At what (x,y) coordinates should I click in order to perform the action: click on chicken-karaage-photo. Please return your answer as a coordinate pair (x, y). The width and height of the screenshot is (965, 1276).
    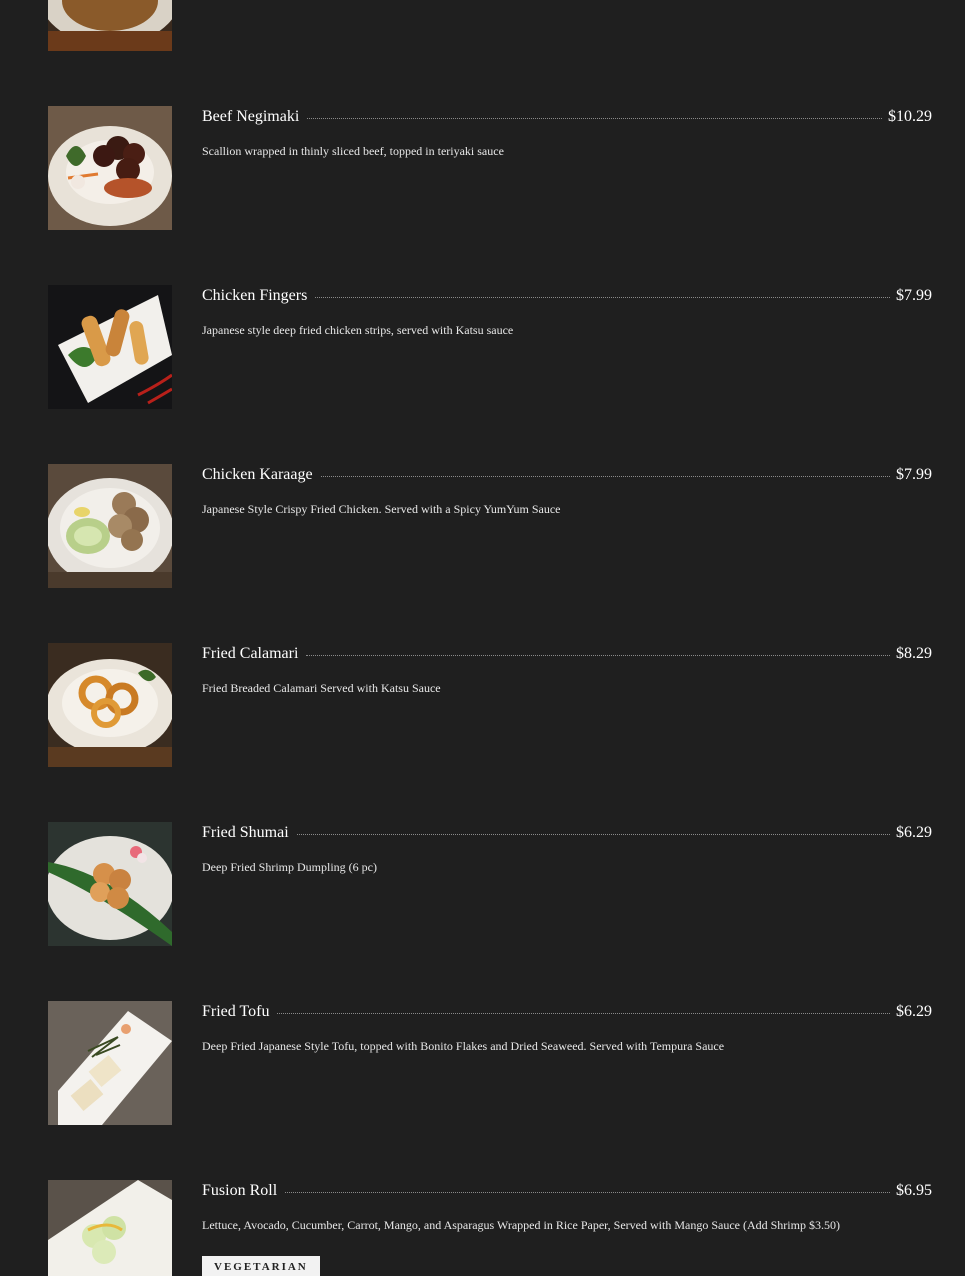
    Looking at the image, I should click on (110, 526).